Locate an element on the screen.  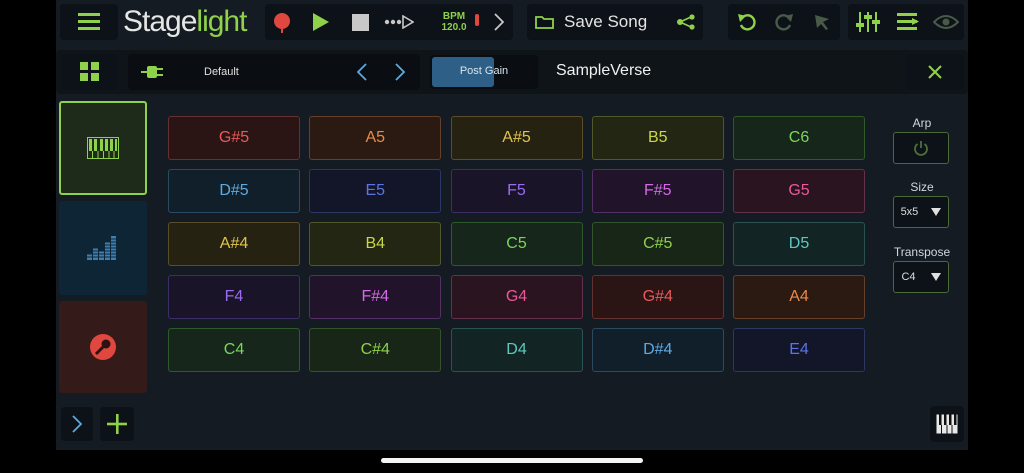
close-icon is located at coordinates (935, 72).